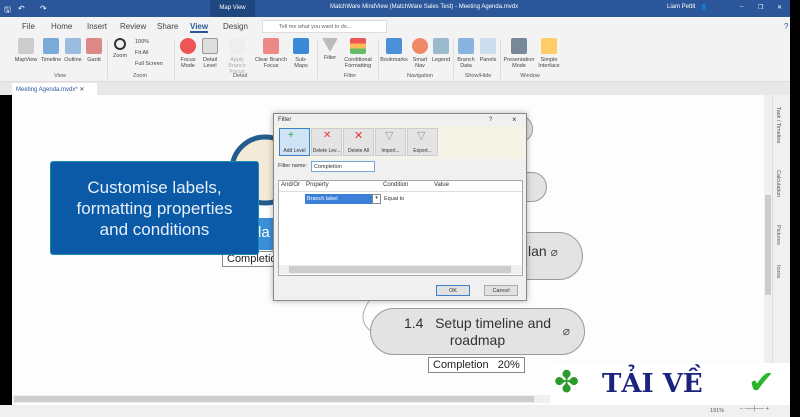 This screenshot has height=417, width=800. I want to click on filter-name-input: Completion, so click(343, 166).